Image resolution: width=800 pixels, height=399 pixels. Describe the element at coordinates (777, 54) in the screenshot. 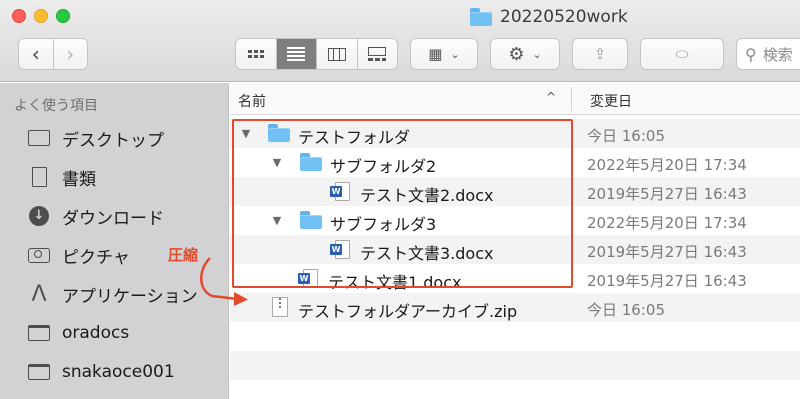

I see `search-placeholder: 検索` at that location.